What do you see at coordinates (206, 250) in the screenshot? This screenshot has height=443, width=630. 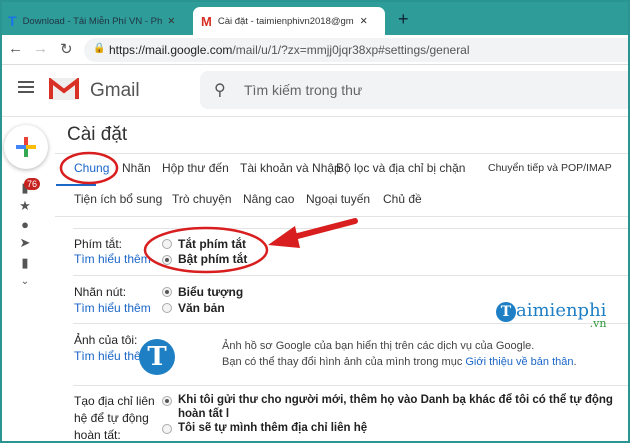 I see `annotation-ellipse-shortcuts` at bounding box center [206, 250].